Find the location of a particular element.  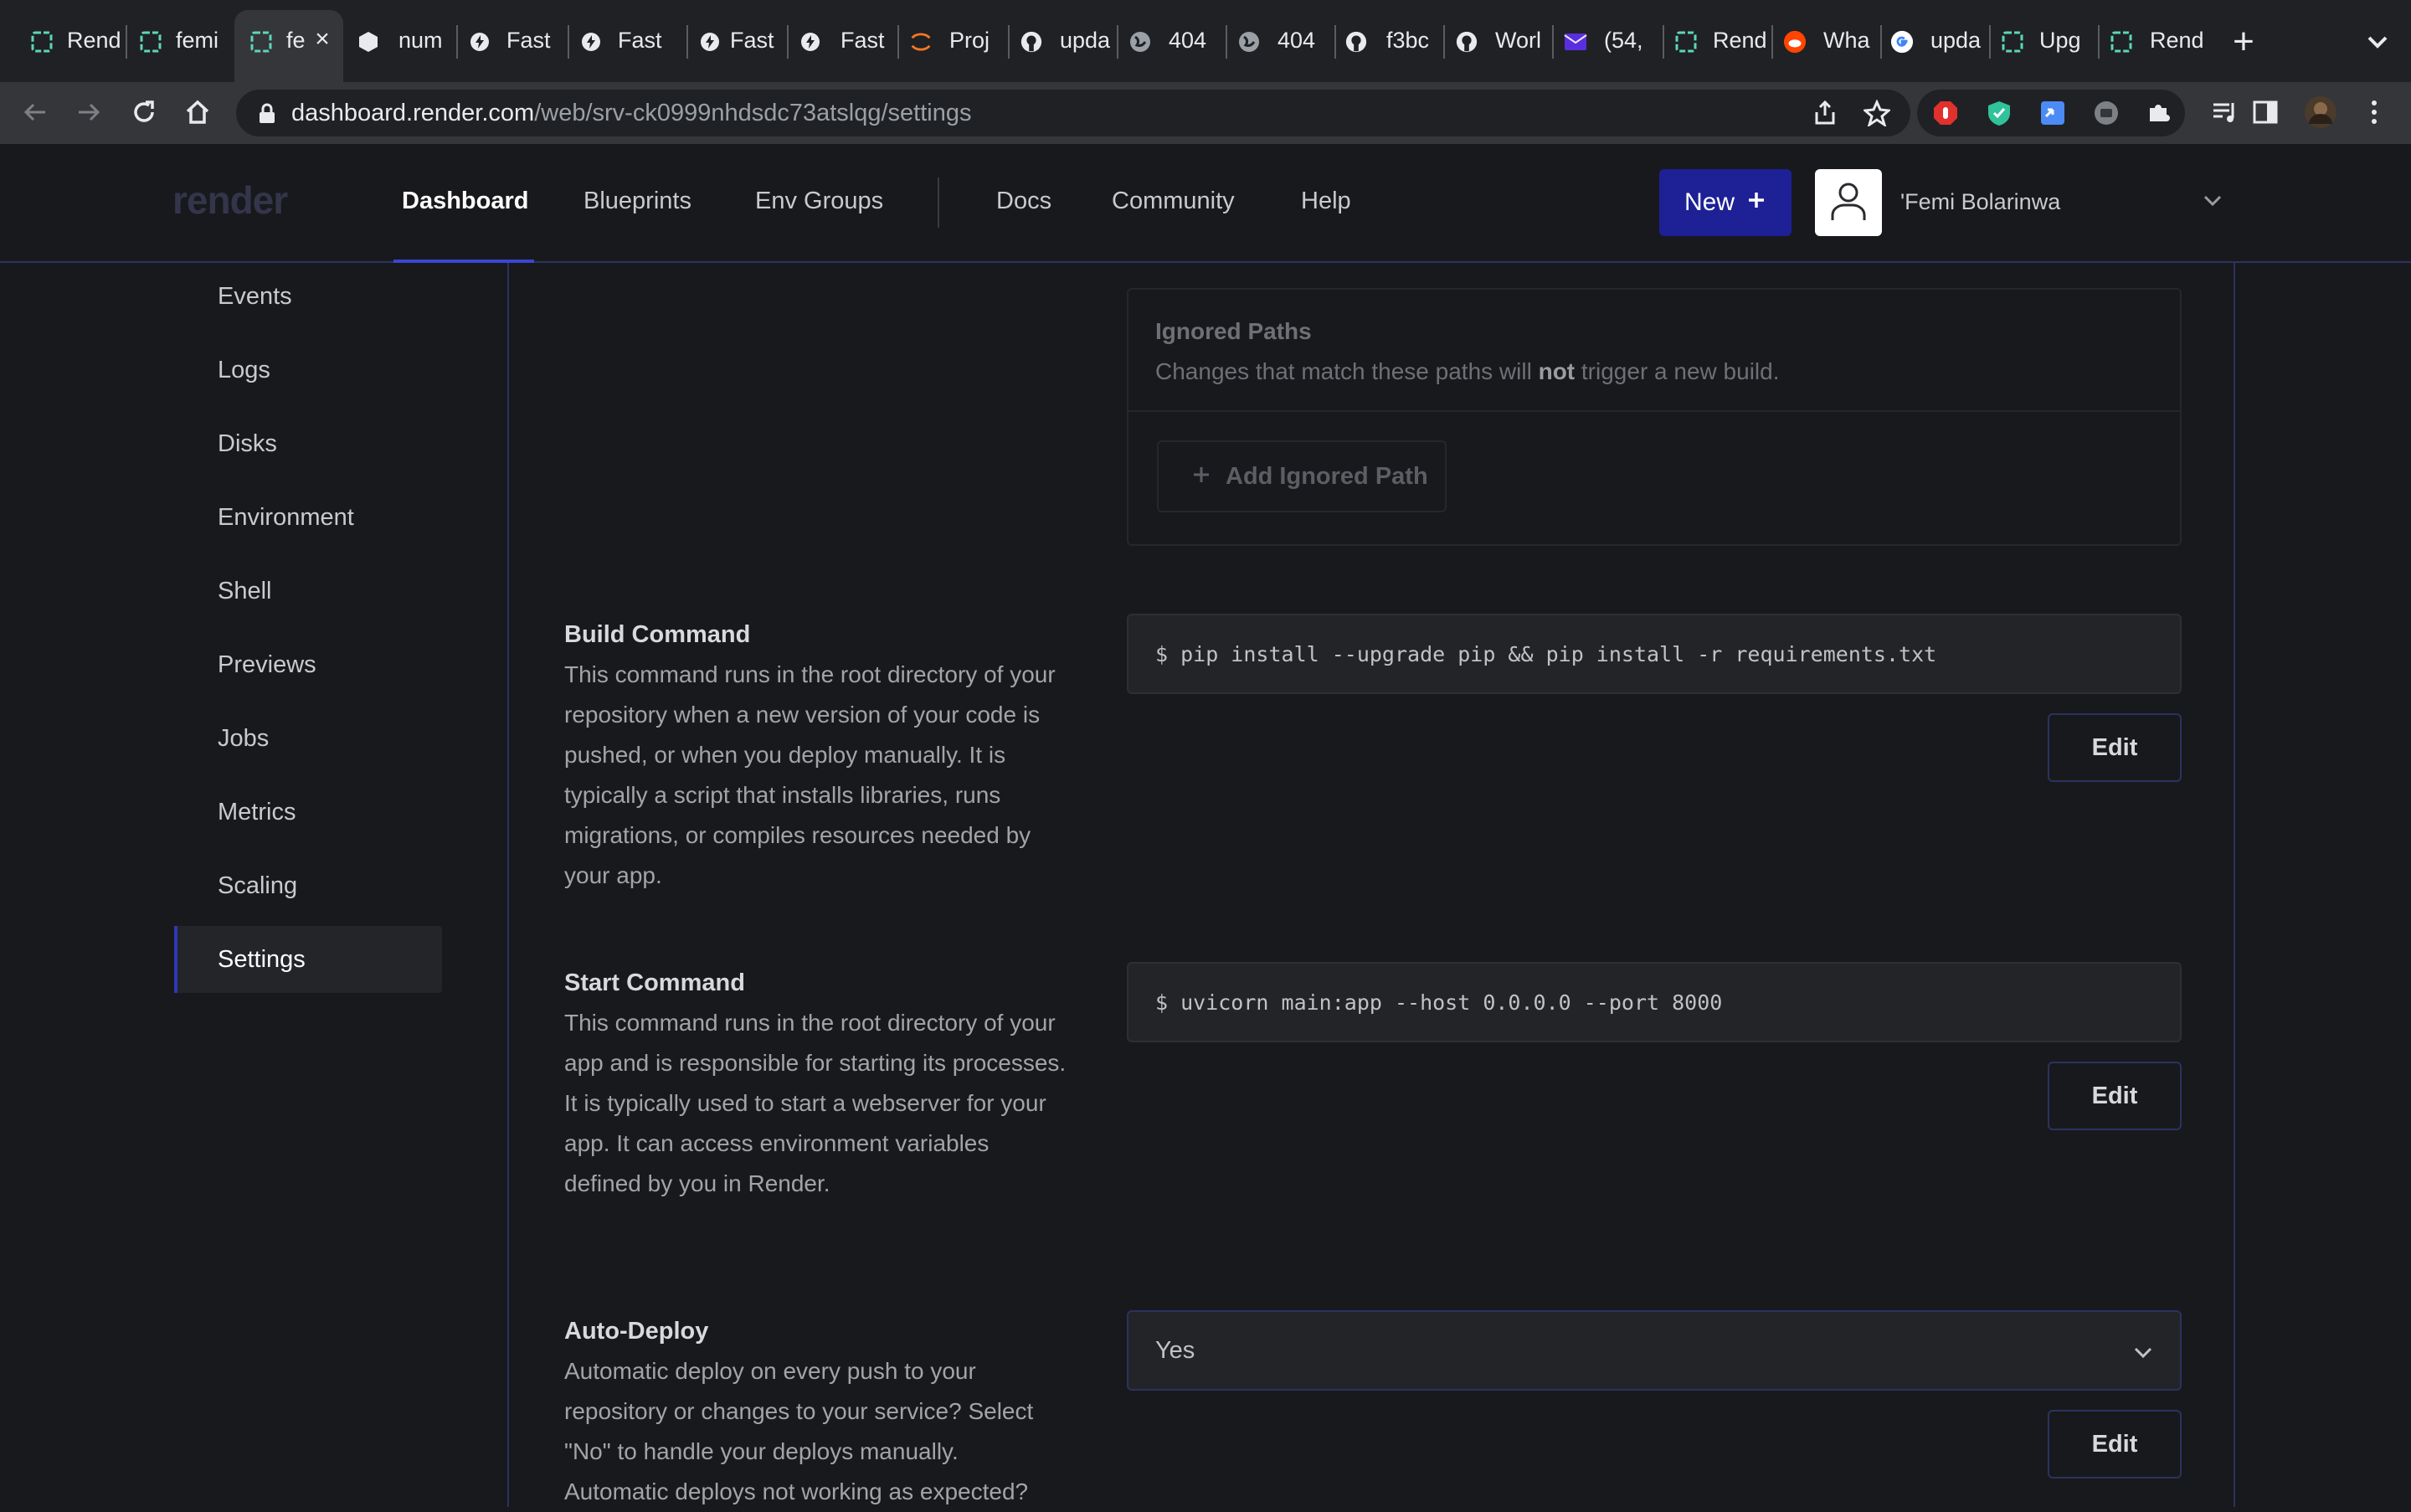

sidebar-item-events: Events is located at coordinates (308, 296).